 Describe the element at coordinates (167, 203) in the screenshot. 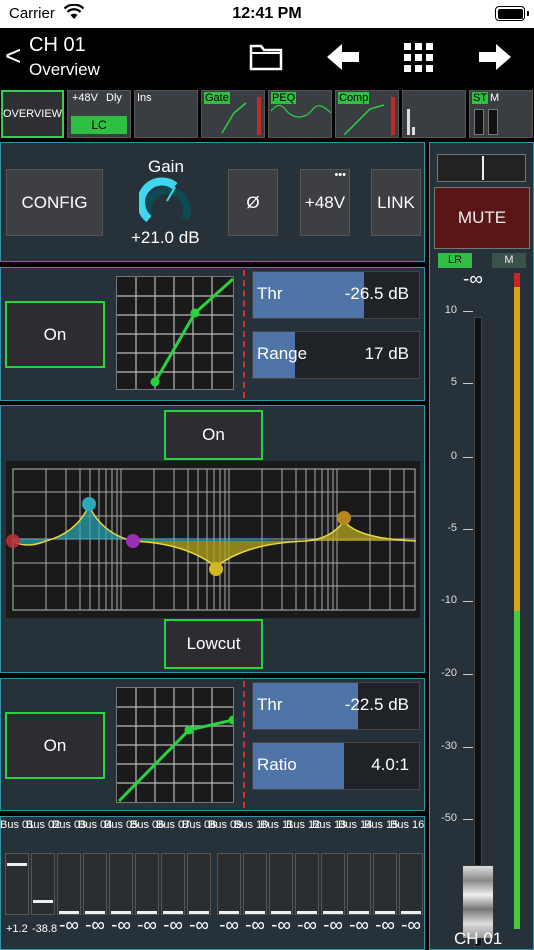

I see `gain-knob` at that location.